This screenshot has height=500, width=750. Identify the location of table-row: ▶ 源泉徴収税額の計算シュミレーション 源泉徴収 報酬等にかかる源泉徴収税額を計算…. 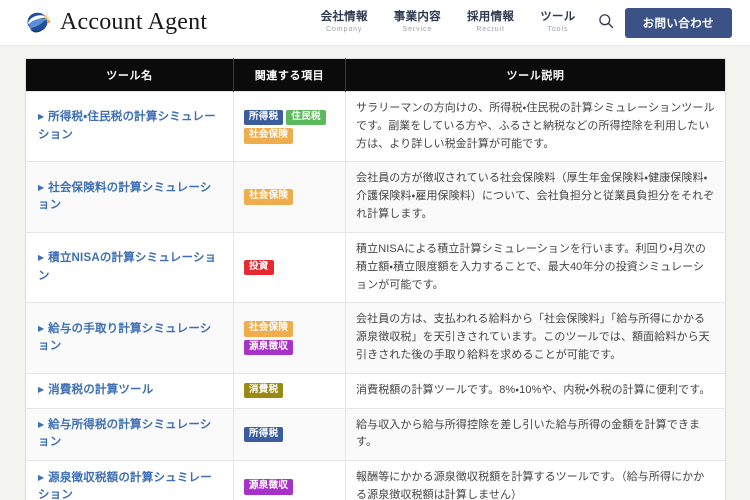
(375, 480).